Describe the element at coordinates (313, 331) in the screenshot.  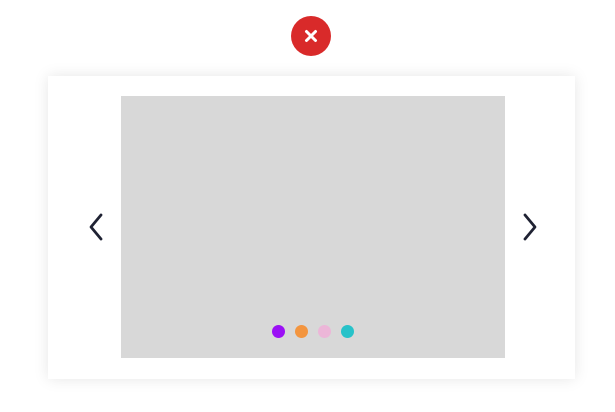
I see `pagination-dots` at that location.